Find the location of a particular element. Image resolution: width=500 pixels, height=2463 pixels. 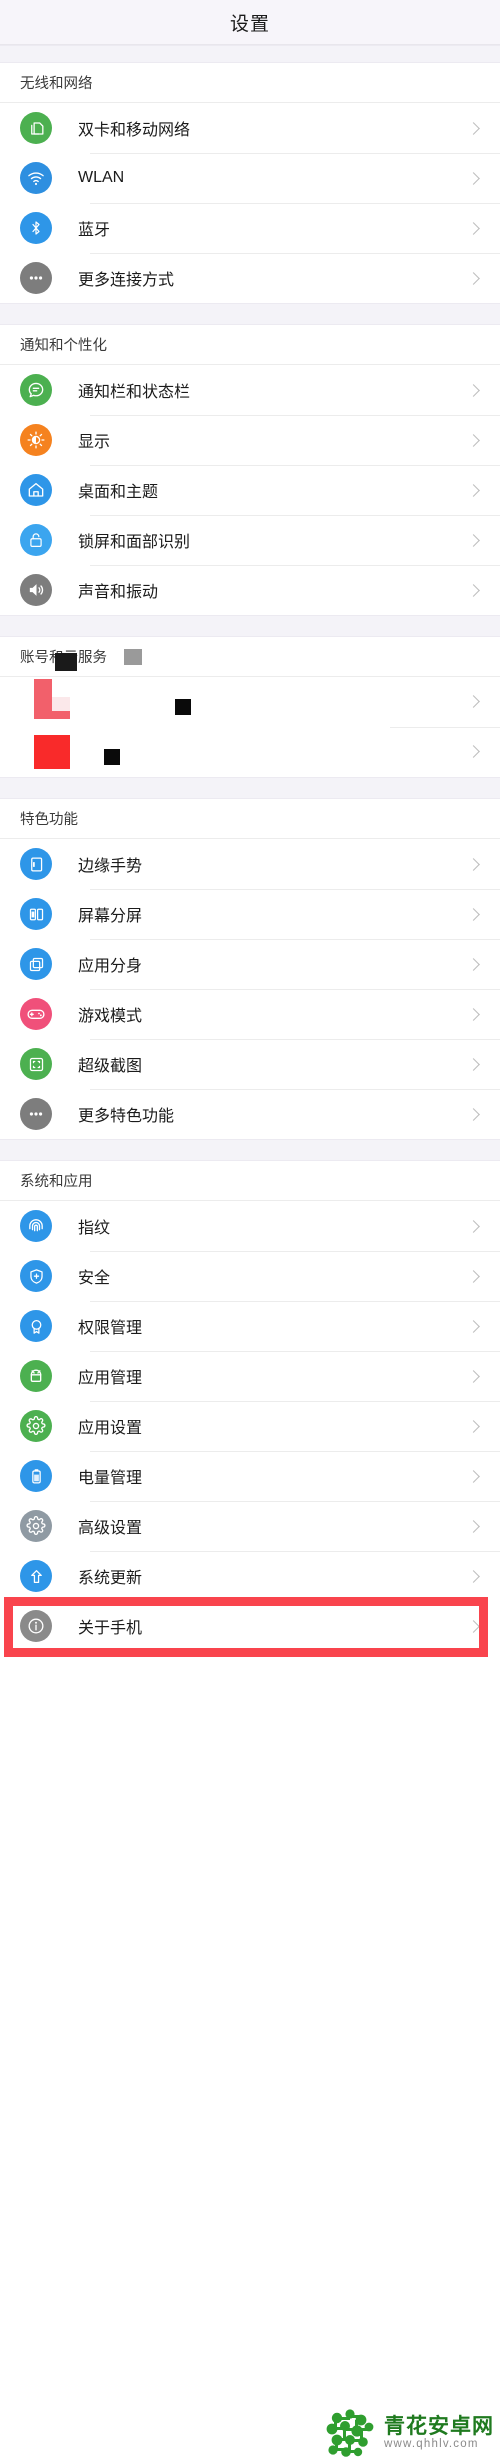

settings-row: 边缘手势 is located at coordinates (250, 864).